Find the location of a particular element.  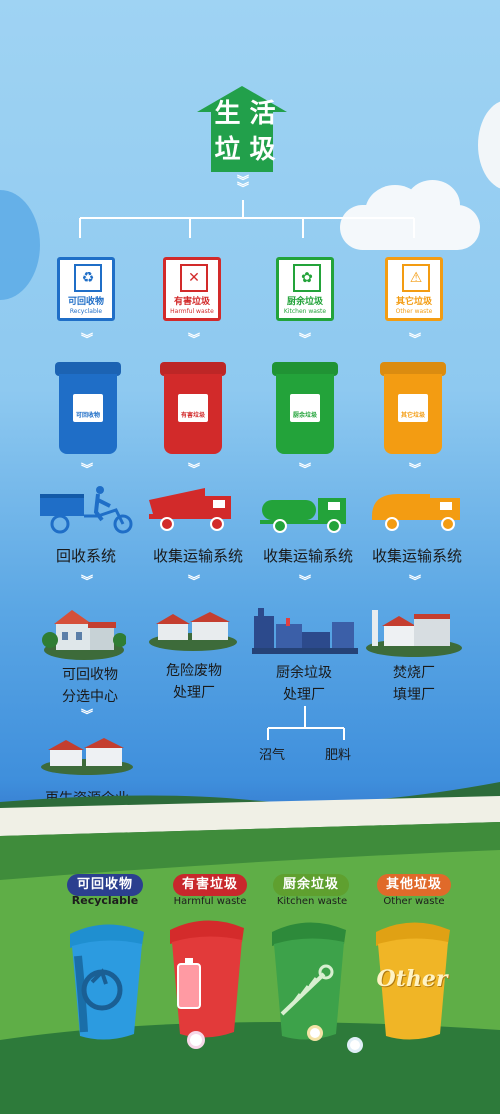

legend-pill-recyclable: 可回收物 is located at coordinates (105, 885).